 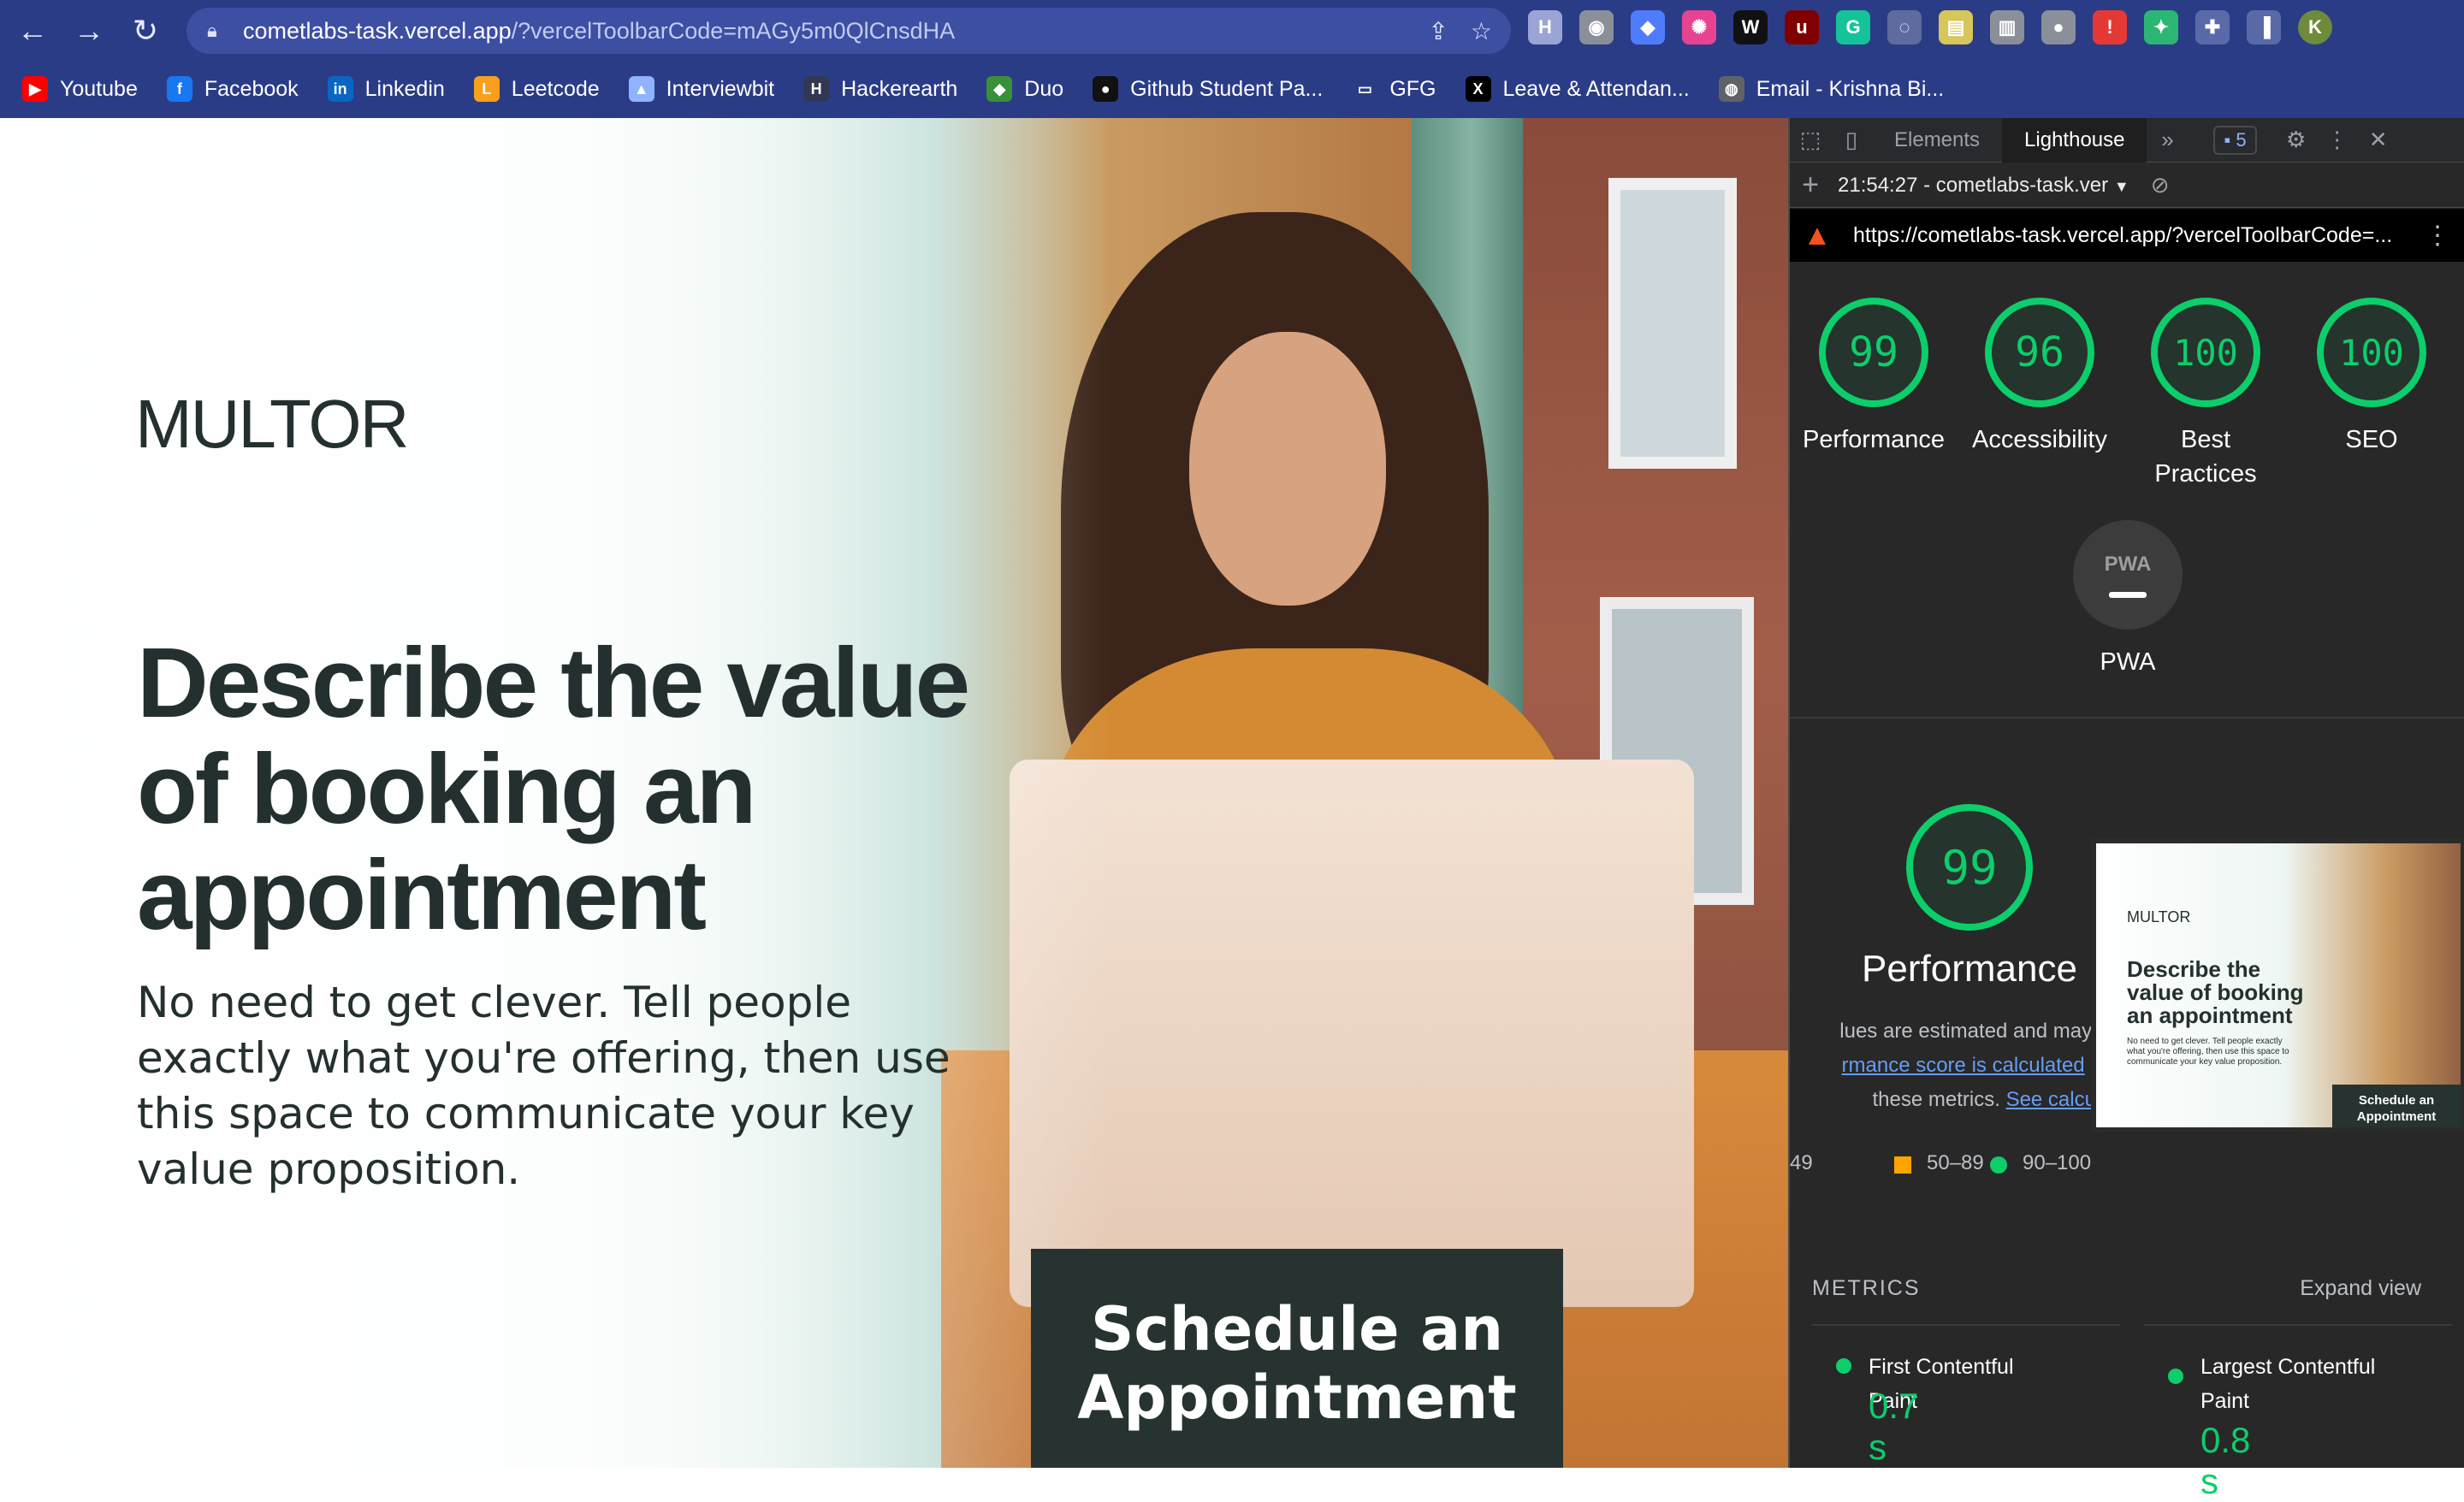 What do you see at coordinates (2371, 377) in the screenshot?
I see `gauge-seo: 100 SEO` at bounding box center [2371, 377].